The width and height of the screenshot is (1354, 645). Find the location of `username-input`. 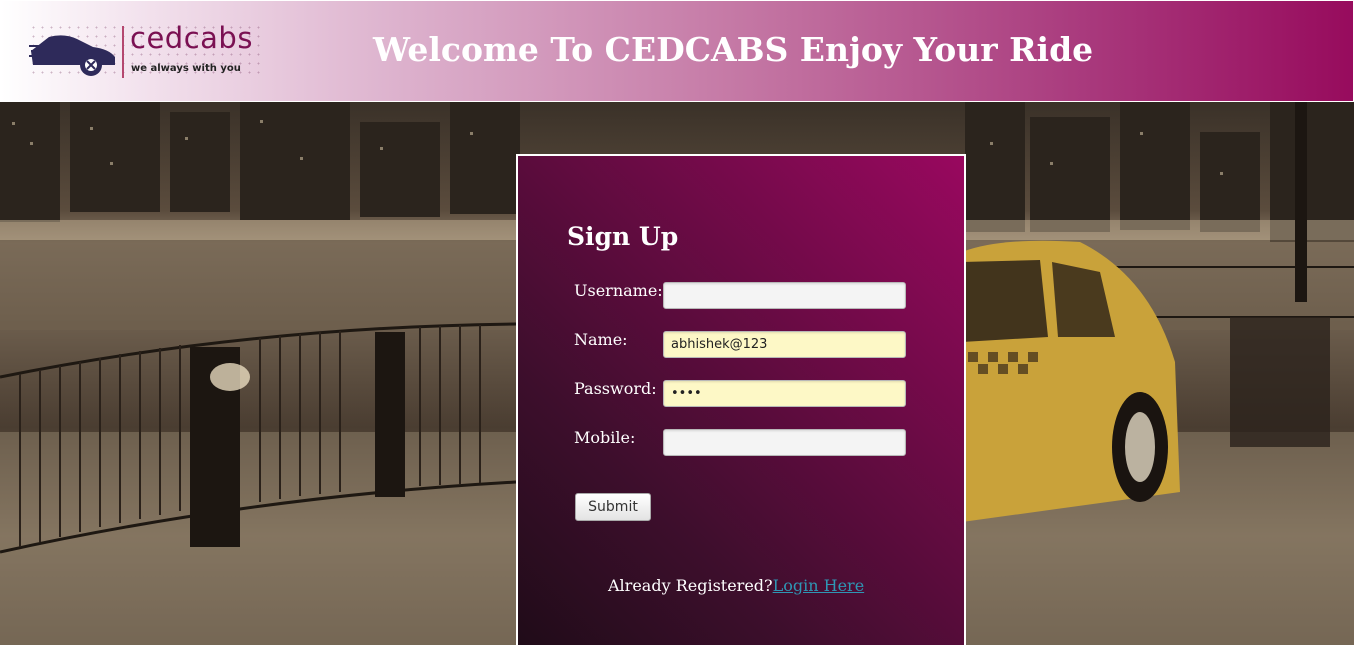

username-input is located at coordinates (784, 295).